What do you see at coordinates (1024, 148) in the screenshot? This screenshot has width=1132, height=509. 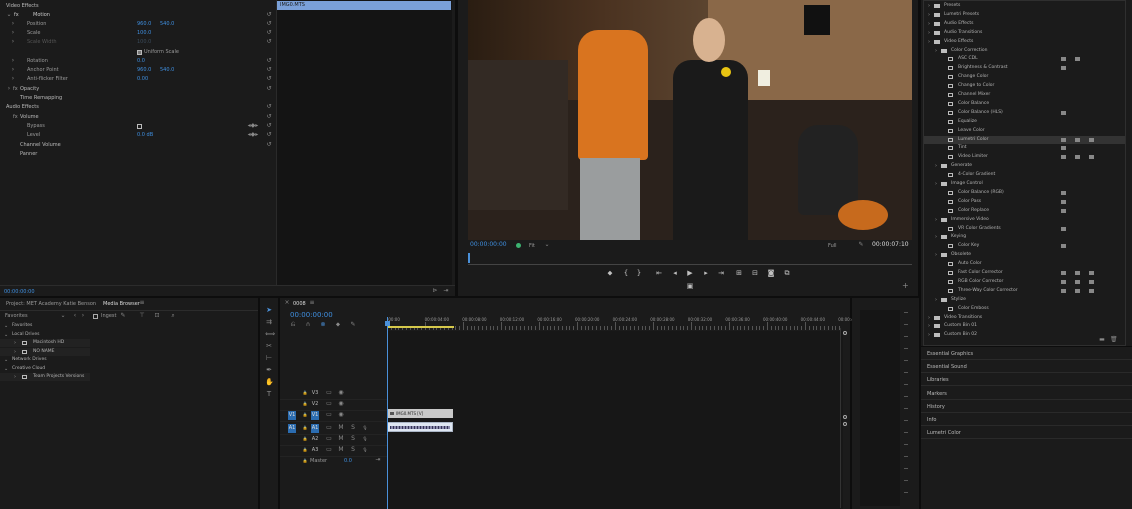 I see `effects-tree-item: Tint` at bounding box center [1024, 148].